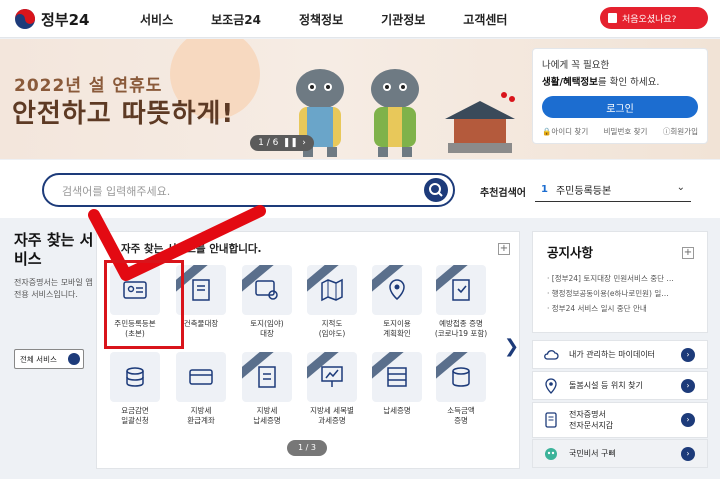 The image size is (720, 479). I want to click on service-label-line2: 납세증명, so click(267, 420).